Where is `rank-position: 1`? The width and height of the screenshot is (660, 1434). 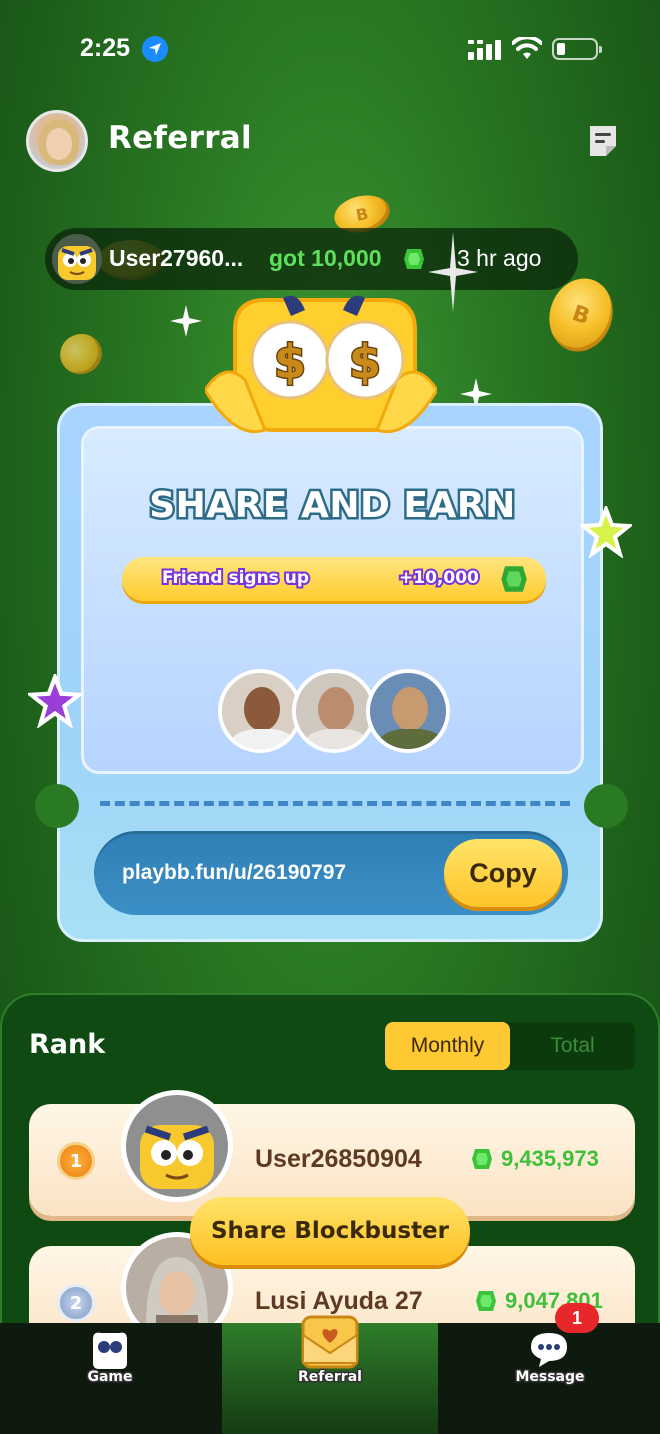
rank-position: 1 is located at coordinates (76, 1161).